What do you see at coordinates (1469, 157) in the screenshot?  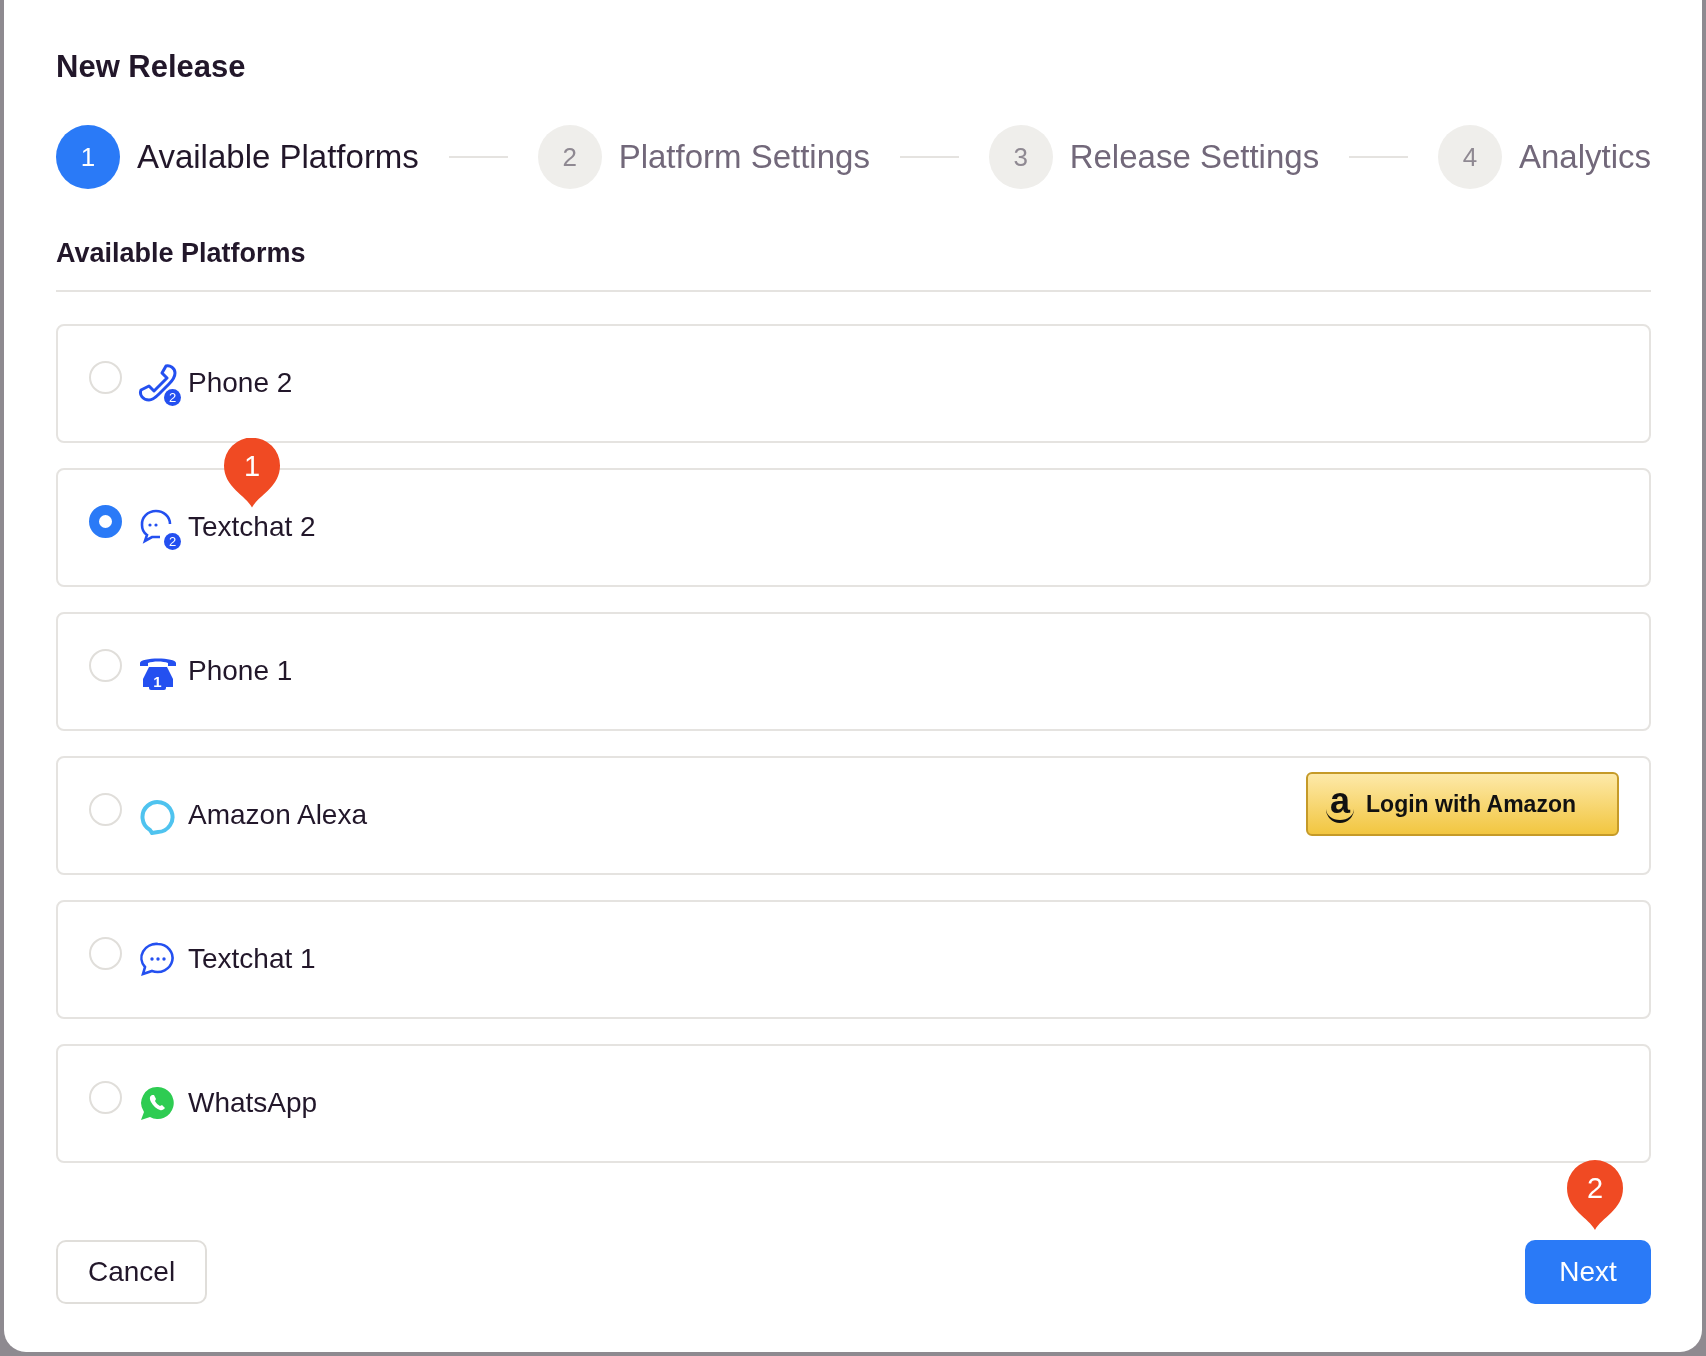 I see `step-number: 4` at bounding box center [1469, 157].